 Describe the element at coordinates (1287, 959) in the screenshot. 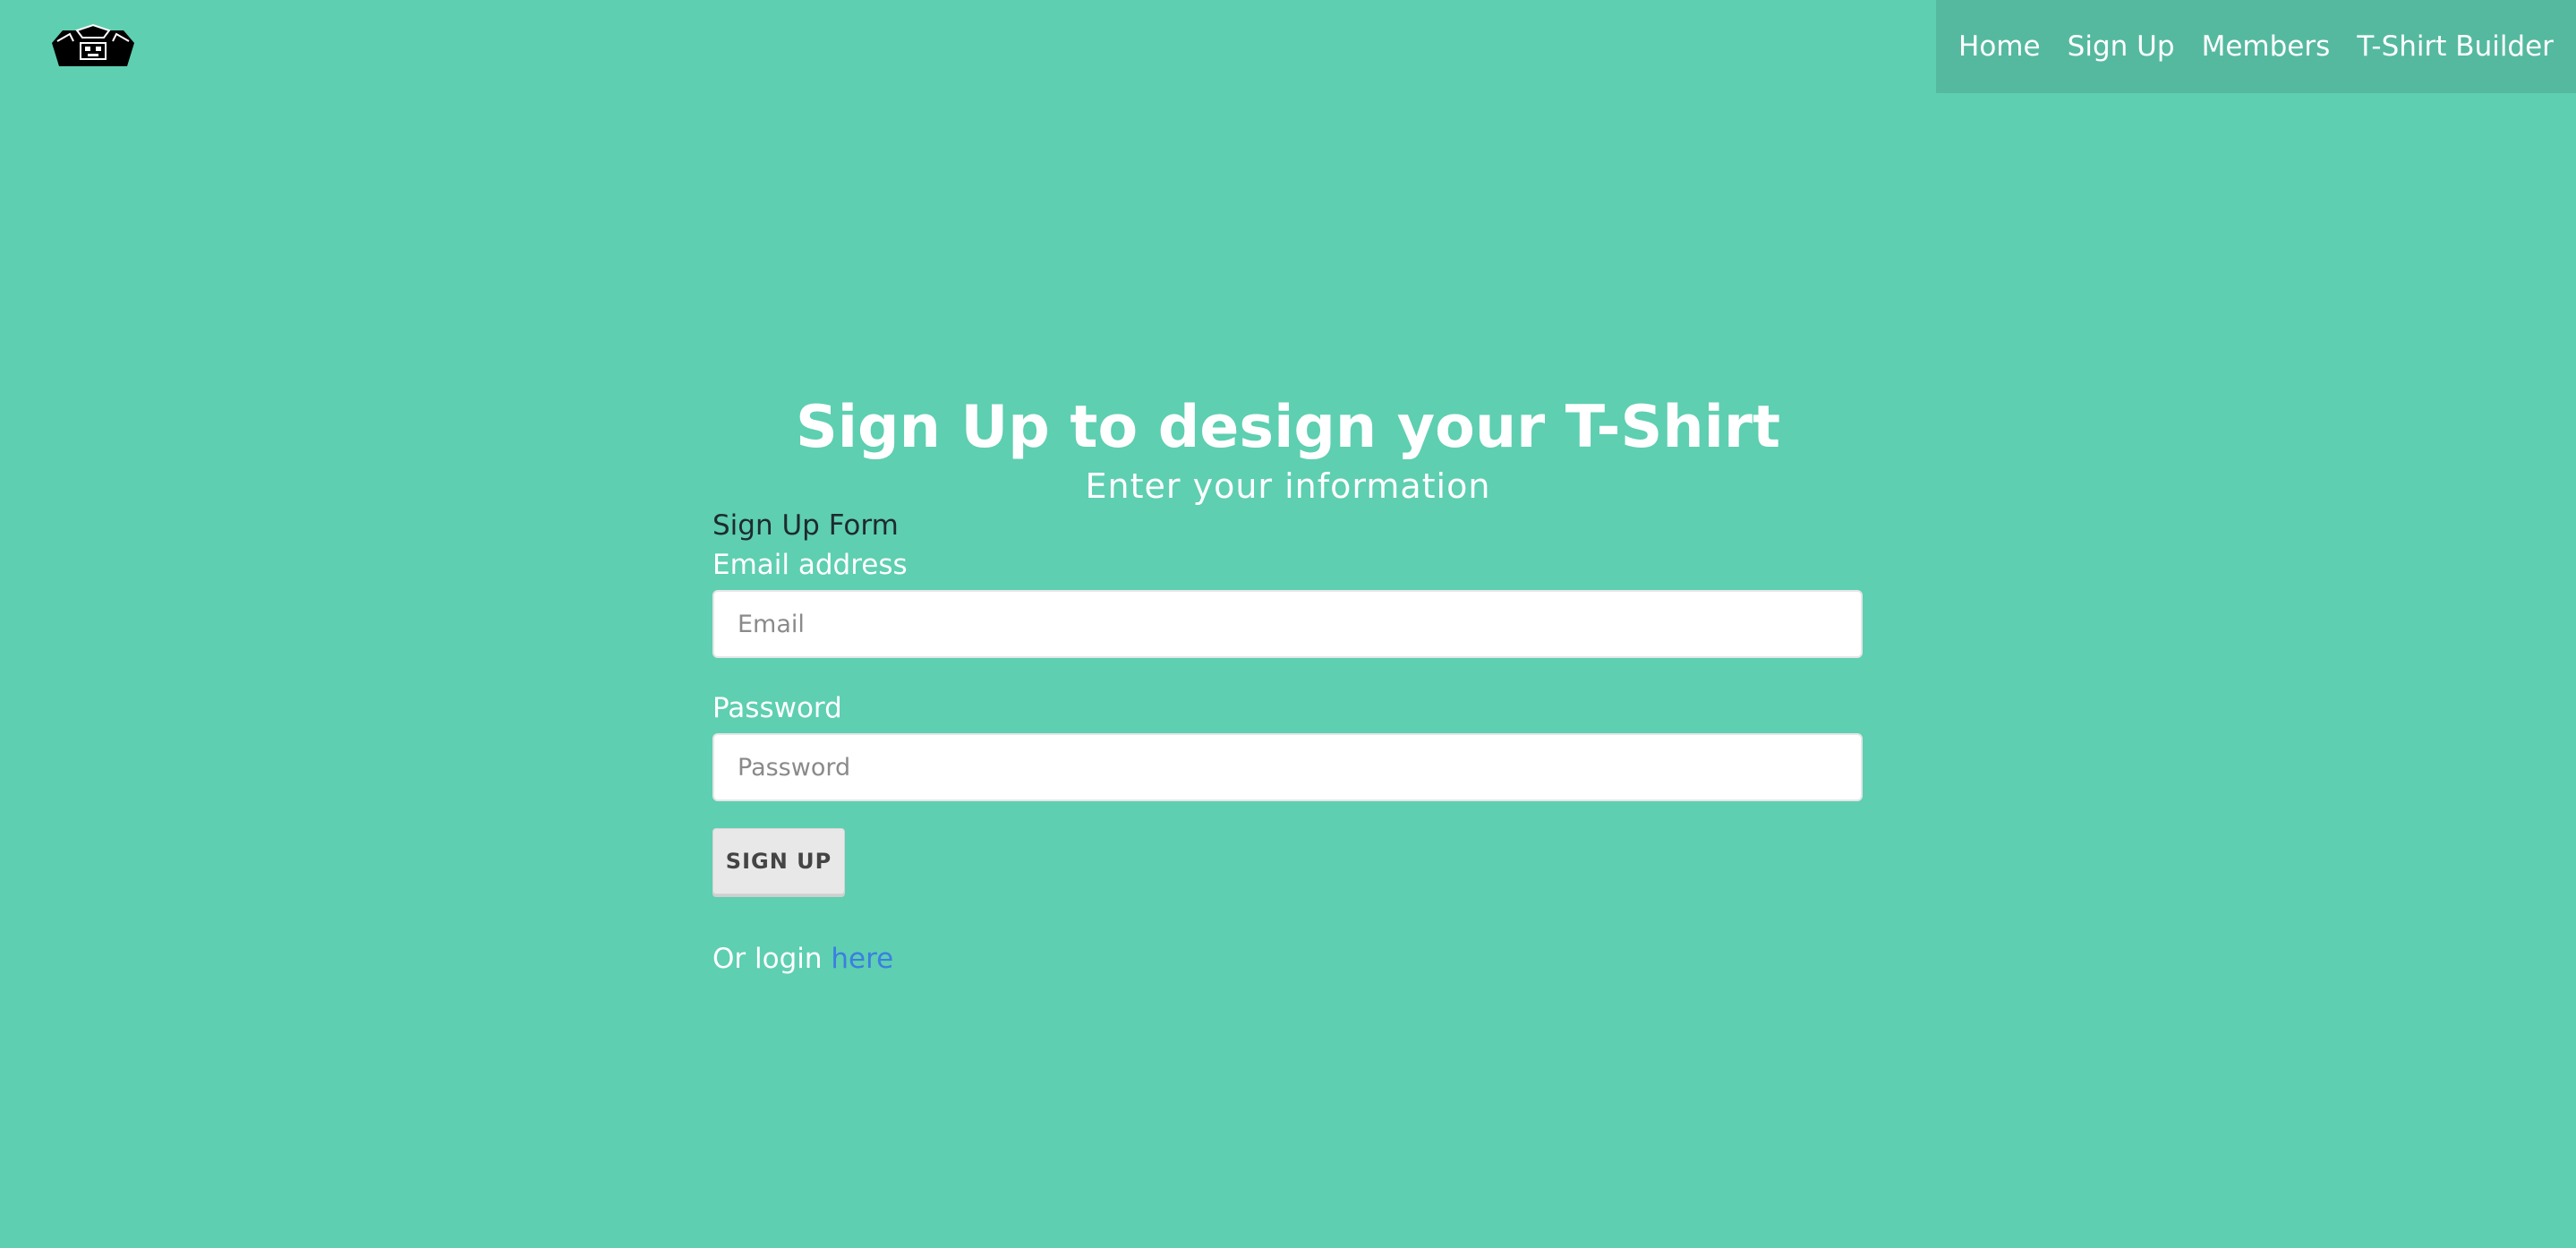

I see `login-prompt: Or login here` at that location.